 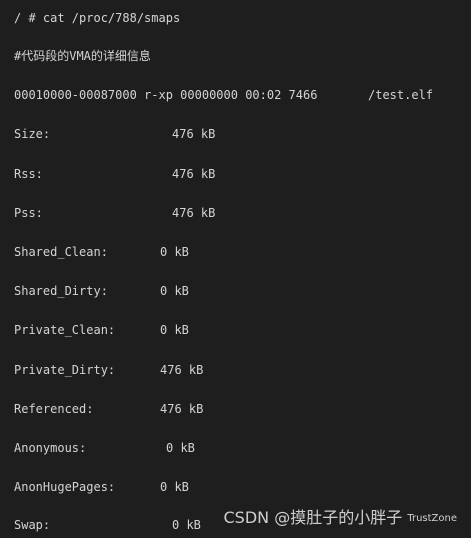 I want to click on field-value-rss: 476 kB, so click(x=194, y=174).